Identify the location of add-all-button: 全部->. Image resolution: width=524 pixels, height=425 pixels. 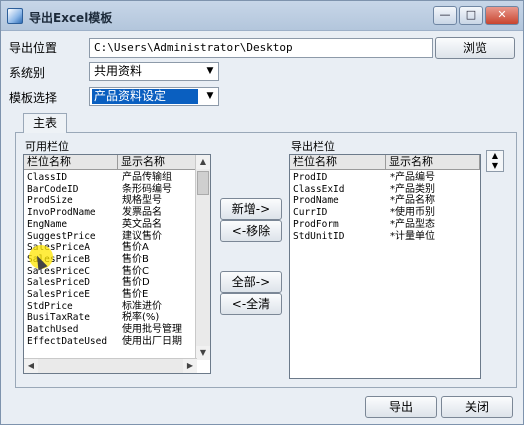
(251, 282).